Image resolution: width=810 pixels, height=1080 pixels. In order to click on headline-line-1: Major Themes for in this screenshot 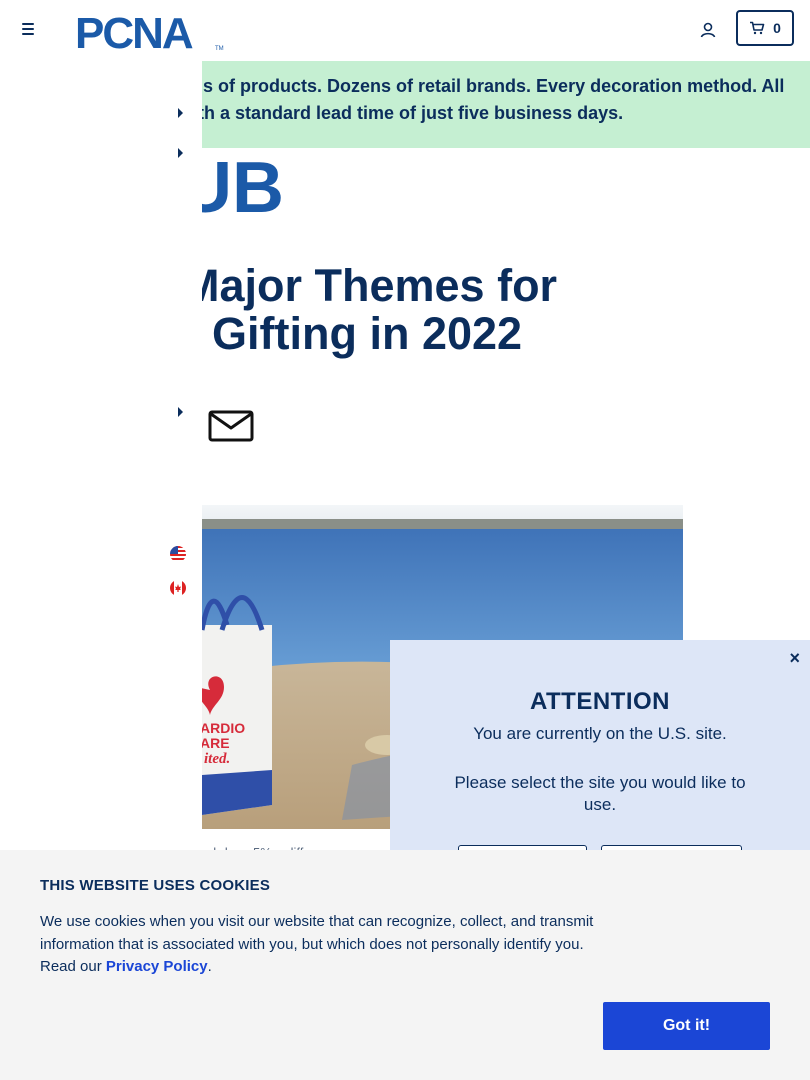, I will do `click(380, 286)`.